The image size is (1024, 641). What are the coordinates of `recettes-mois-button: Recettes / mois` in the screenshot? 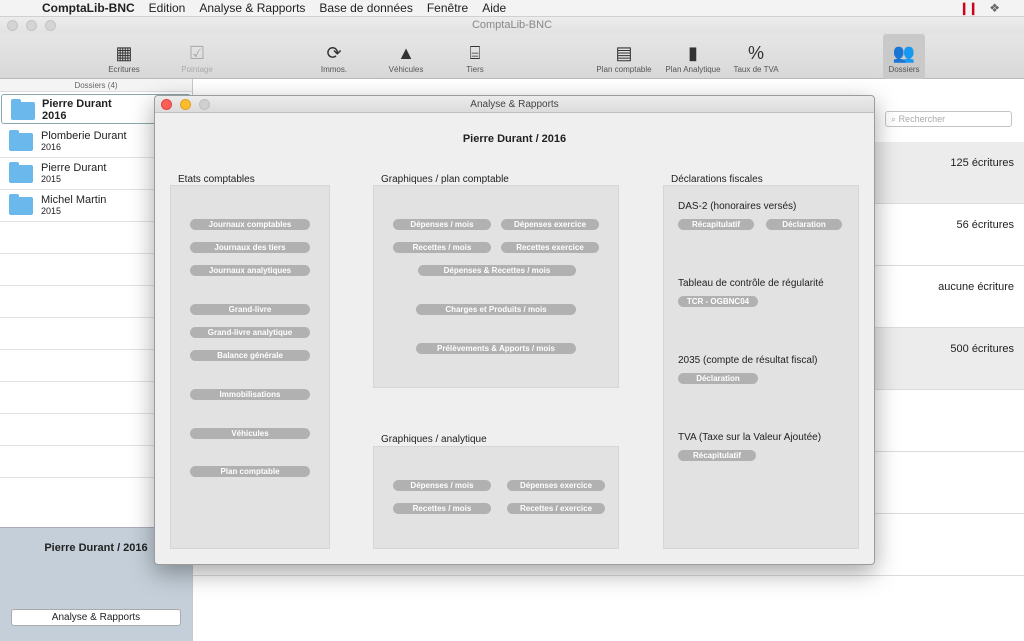 It's located at (442, 247).